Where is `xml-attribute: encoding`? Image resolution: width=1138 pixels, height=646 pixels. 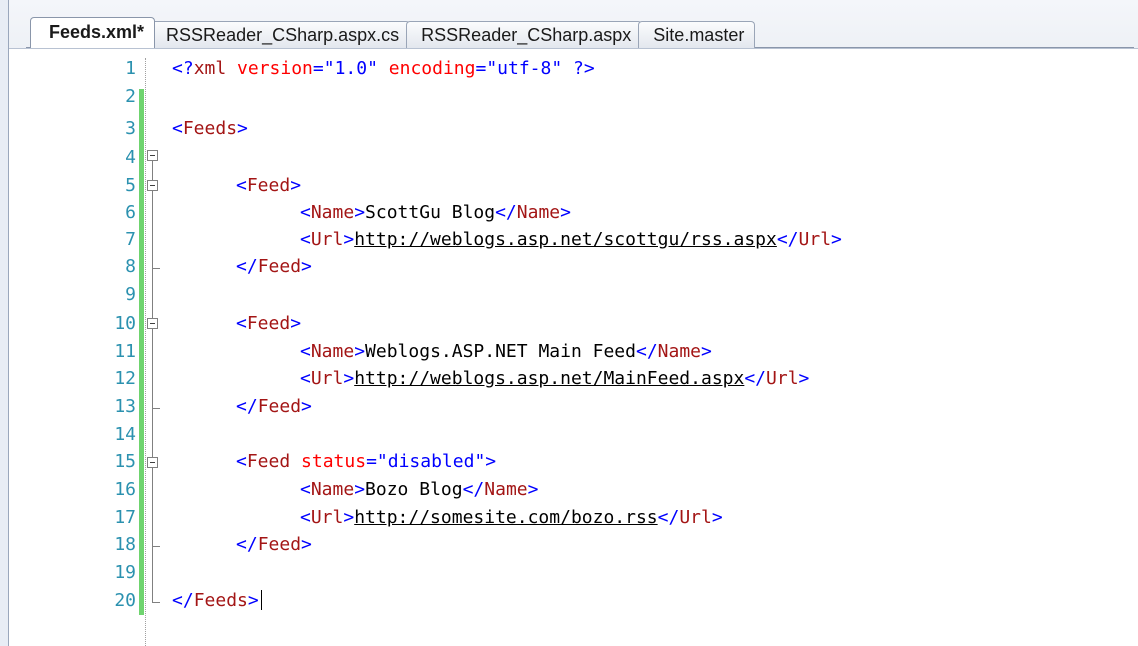 xml-attribute: encoding is located at coordinates (426, 68).